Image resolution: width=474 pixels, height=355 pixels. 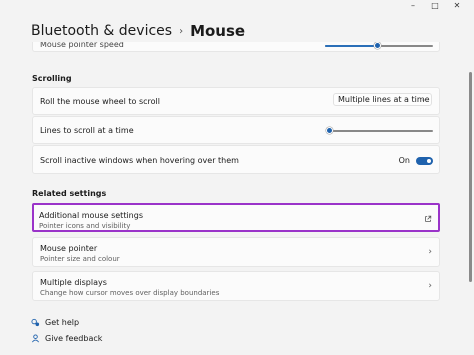 I want to click on window-controls: – □ ✕, so click(x=435, y=6).